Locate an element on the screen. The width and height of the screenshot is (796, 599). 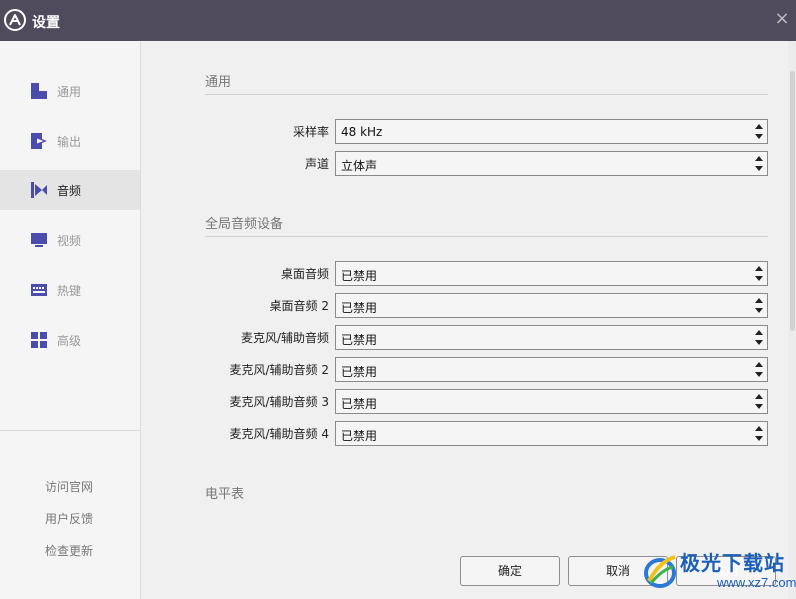
sidebar-item-label: 输出 is located at coordinates (69, 142).